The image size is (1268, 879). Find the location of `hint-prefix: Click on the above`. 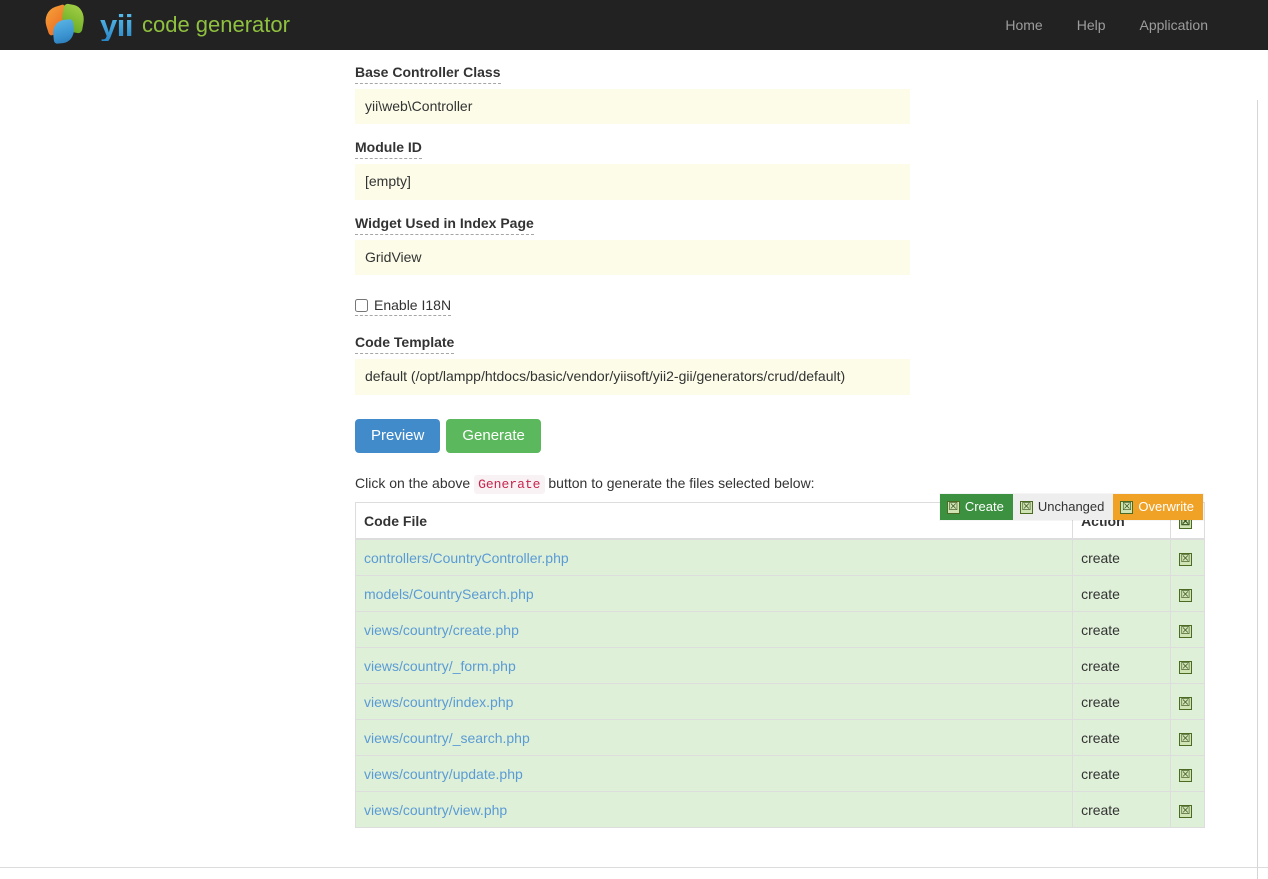

hint-prefix: Click on the above is located at coordinates (413, 483).